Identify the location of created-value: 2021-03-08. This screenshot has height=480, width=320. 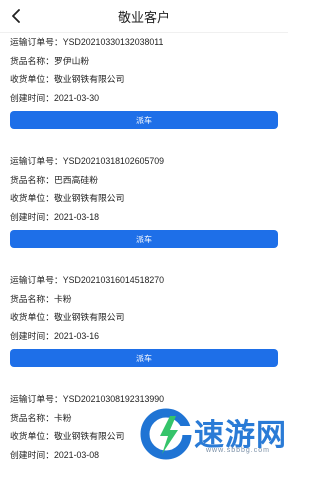
(76, 454).